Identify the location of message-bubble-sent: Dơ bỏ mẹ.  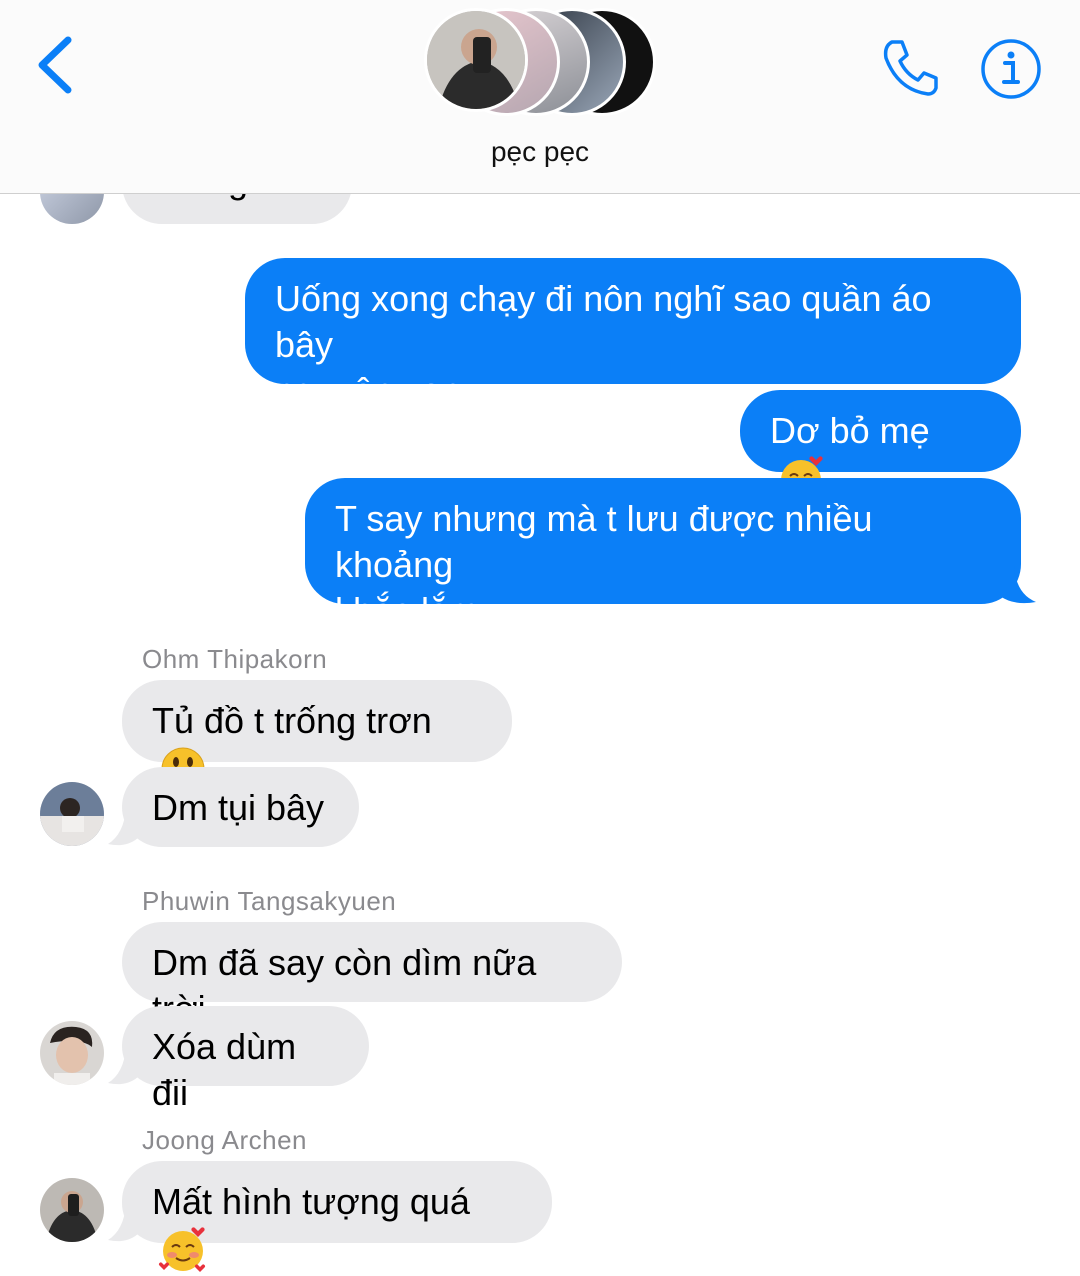
(880, 445).